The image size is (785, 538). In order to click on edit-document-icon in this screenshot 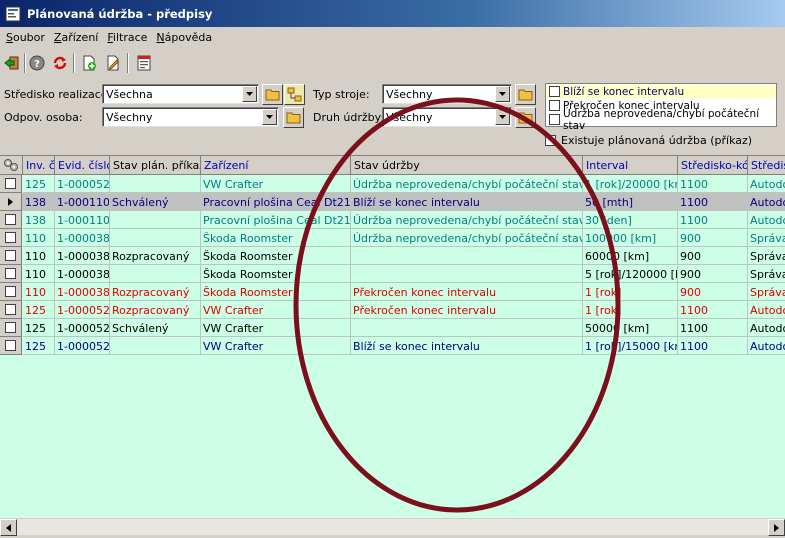, I will do `click(113, 63)`.